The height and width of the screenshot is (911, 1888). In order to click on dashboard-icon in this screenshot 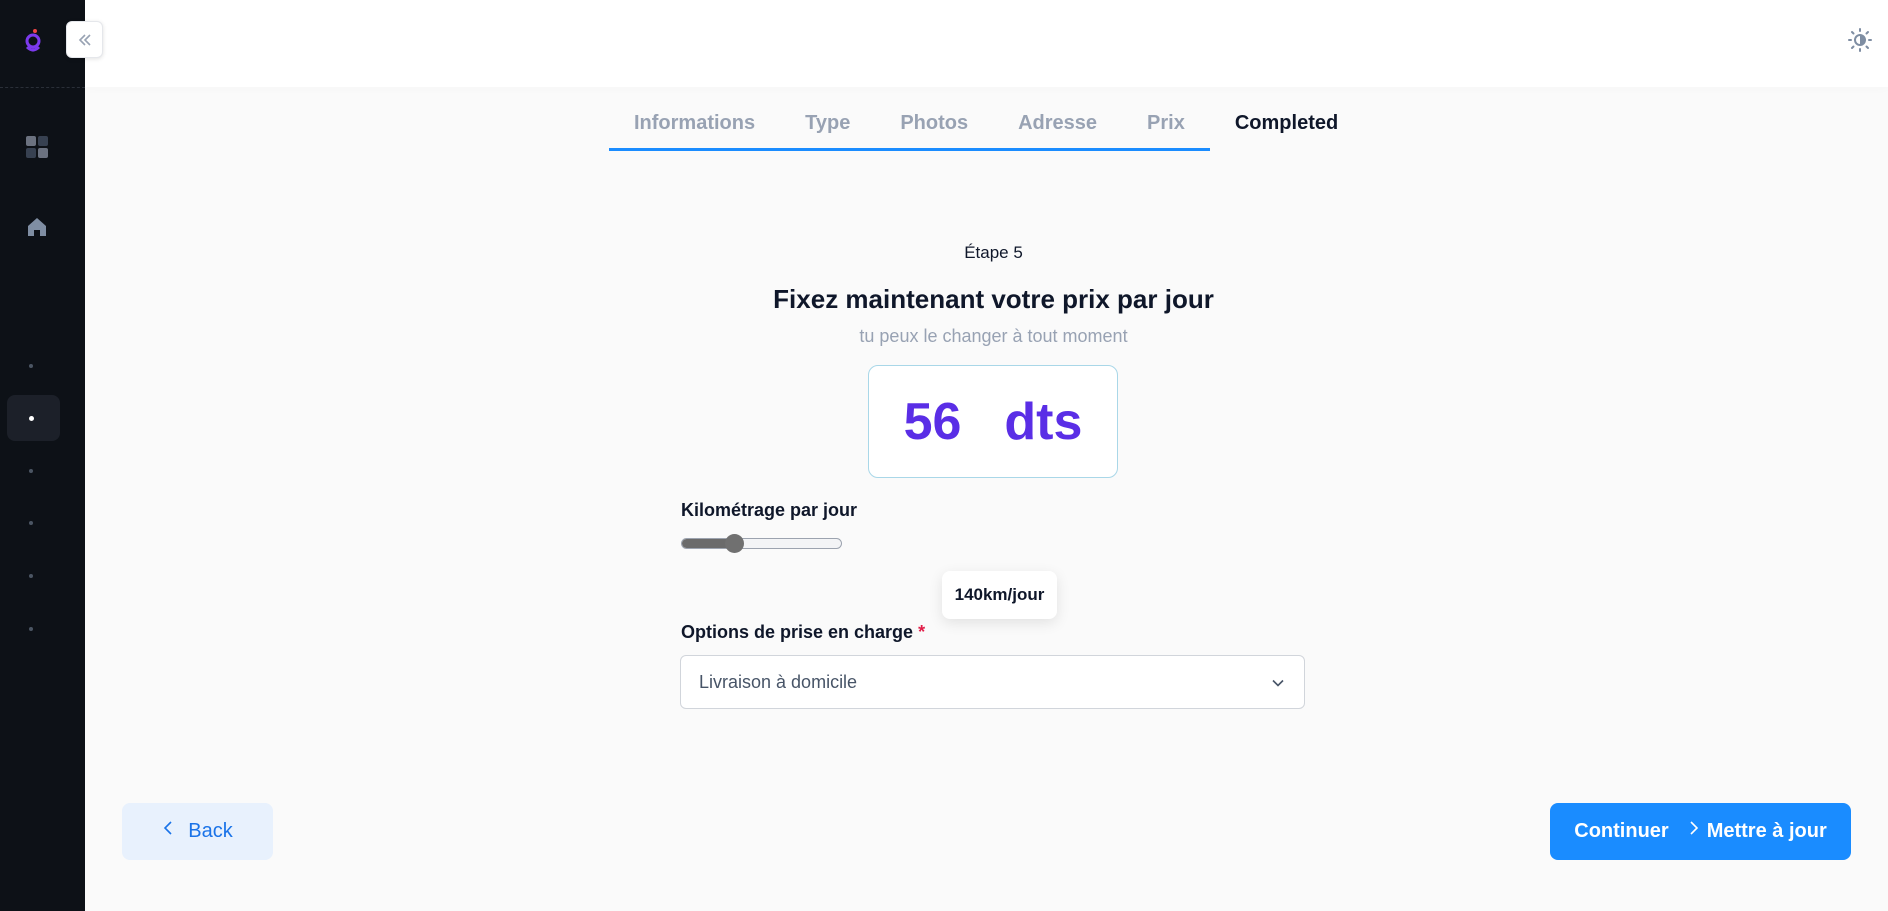, I will do `click(37, 147)`.